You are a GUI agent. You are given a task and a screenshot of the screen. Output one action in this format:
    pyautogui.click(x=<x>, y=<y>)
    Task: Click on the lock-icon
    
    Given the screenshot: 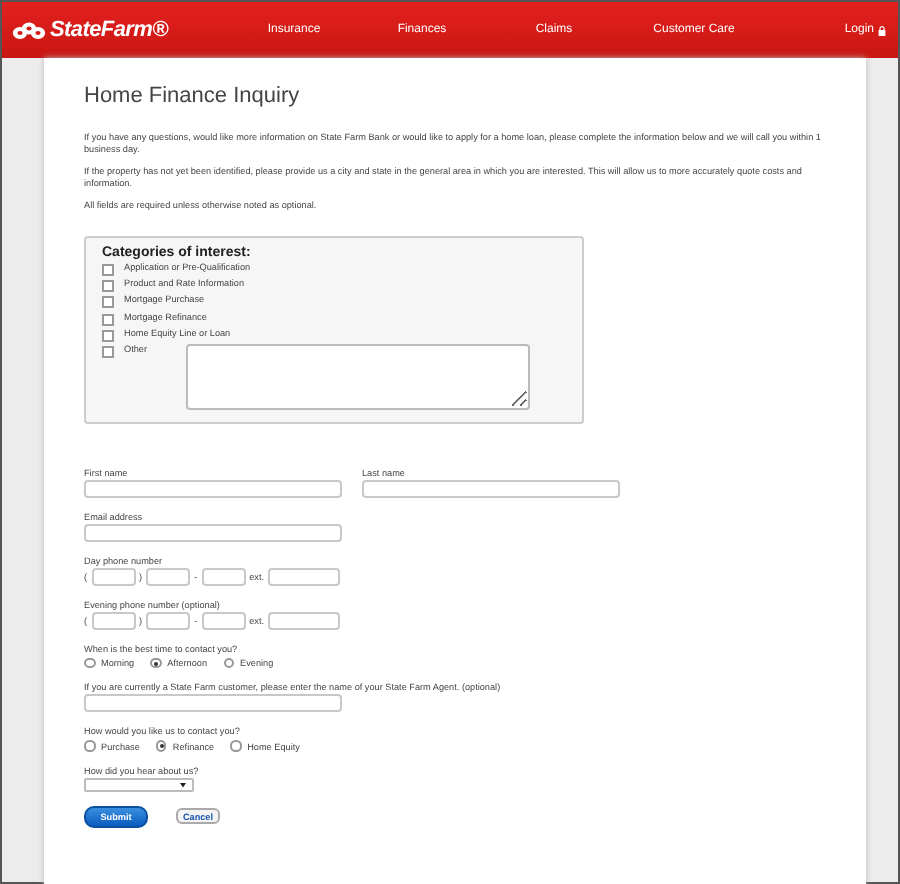 What is the action you would take?
    pyautogui.click(x=882, y=30)
    